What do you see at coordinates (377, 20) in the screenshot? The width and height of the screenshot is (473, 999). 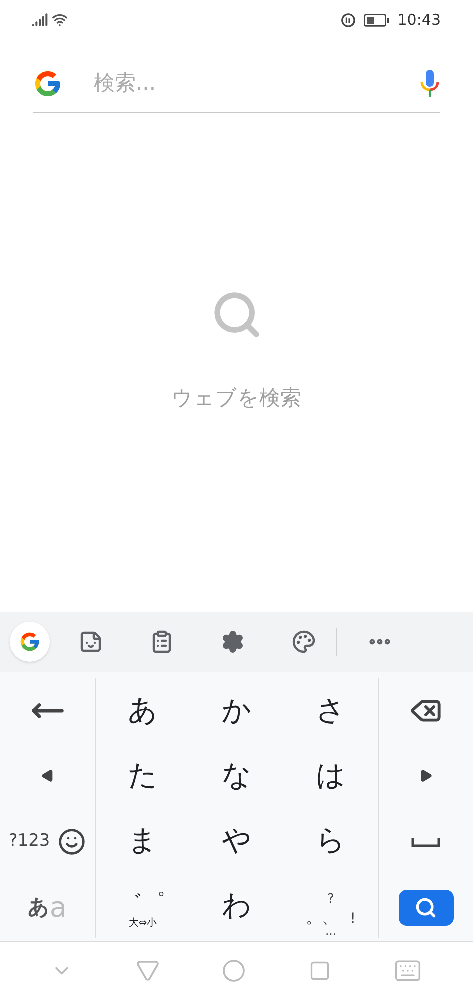 I see `battery-icon` at bounding box center [377, 20].